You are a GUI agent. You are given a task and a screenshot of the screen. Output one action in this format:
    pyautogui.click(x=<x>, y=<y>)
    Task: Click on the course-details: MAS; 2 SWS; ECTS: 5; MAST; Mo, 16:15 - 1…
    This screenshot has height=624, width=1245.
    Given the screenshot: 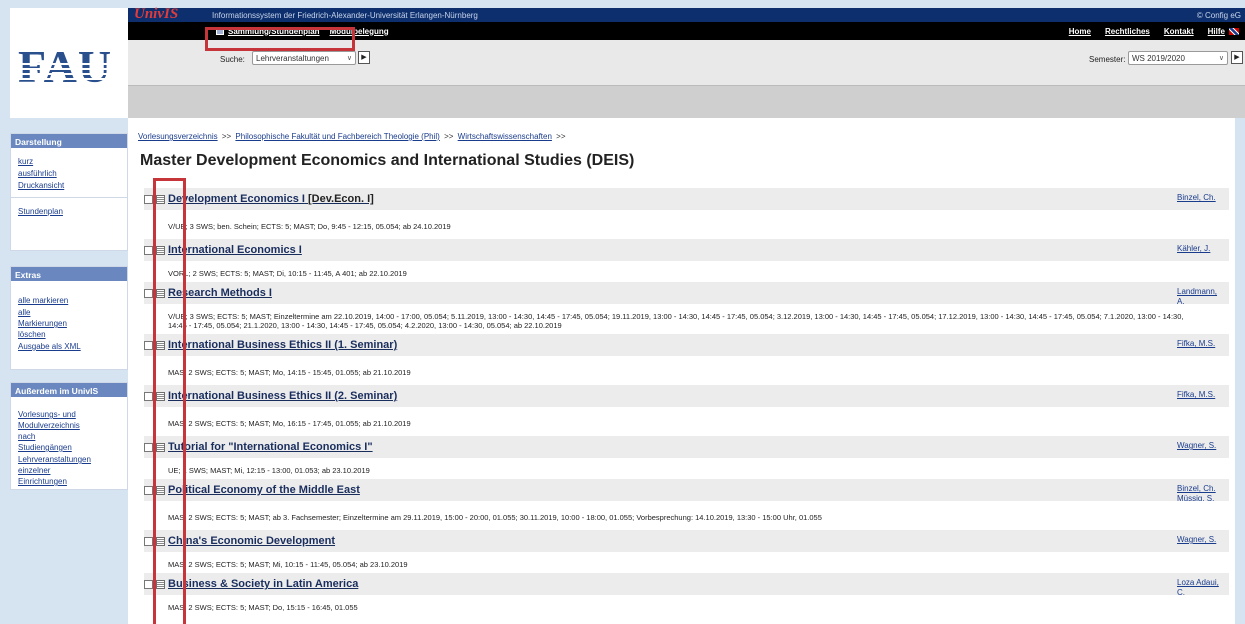 What is the action you would take?
    pyautogui.click(x=686, y=421)
    